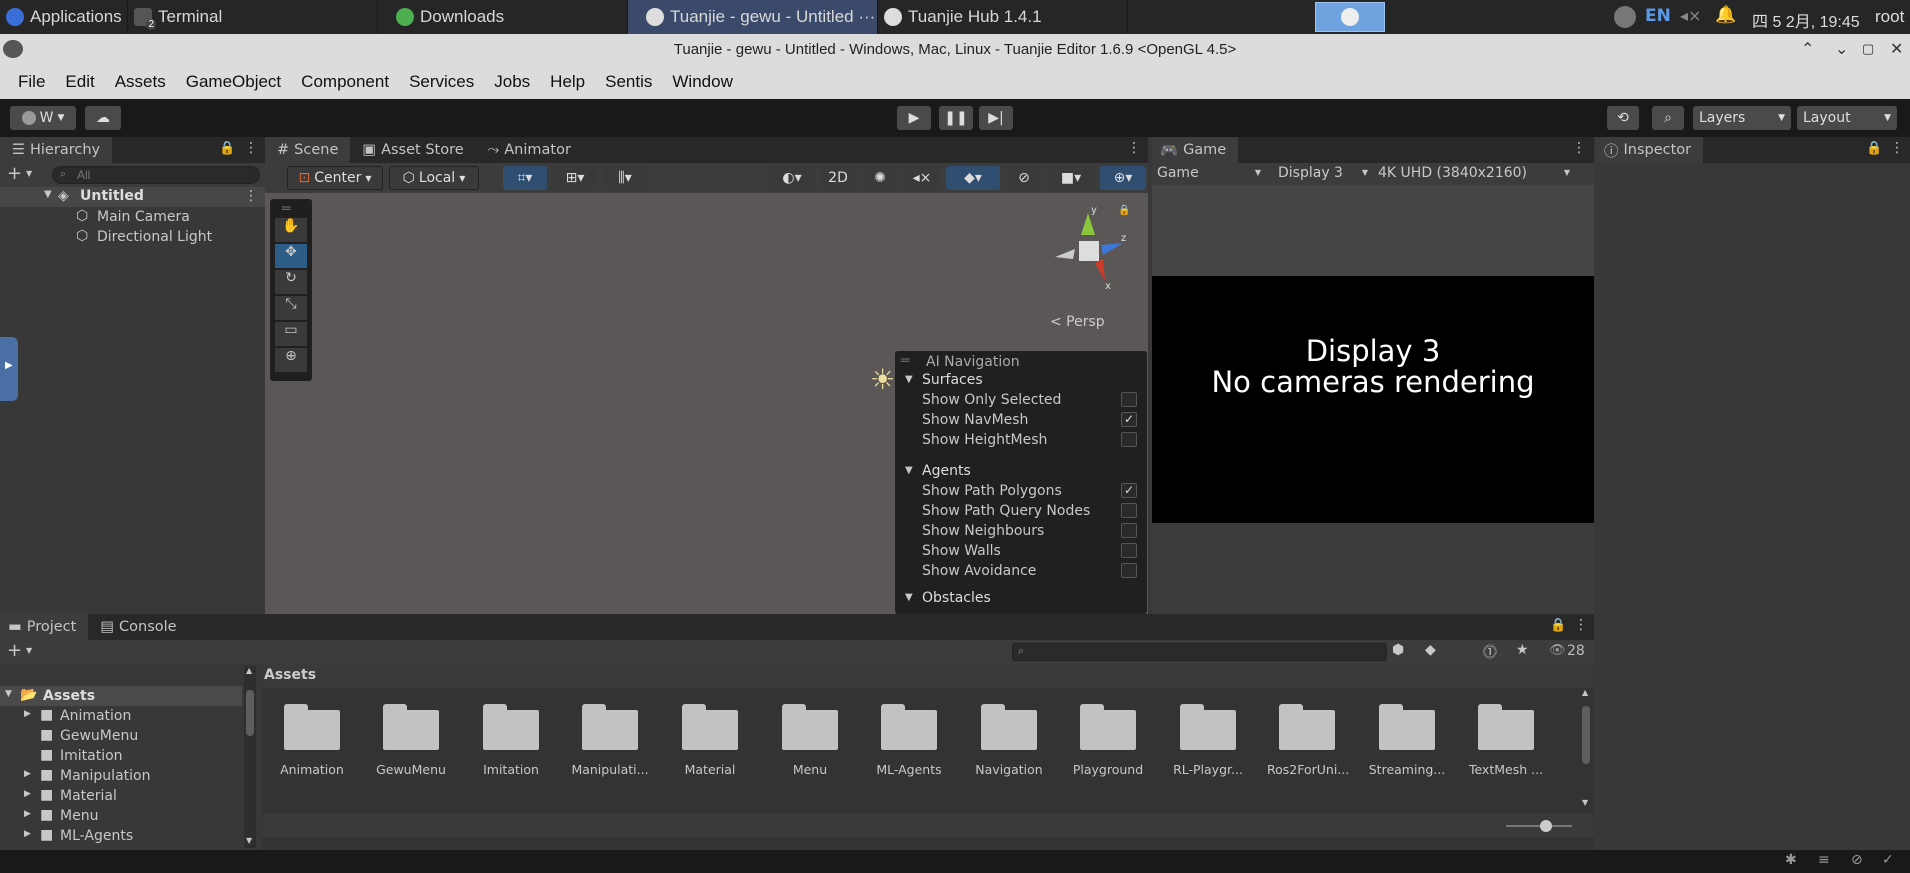  Describe the element at coordinates (250, 757) in the screenshot. I see `tree-scrollbar: ▲ ▼` at that location.